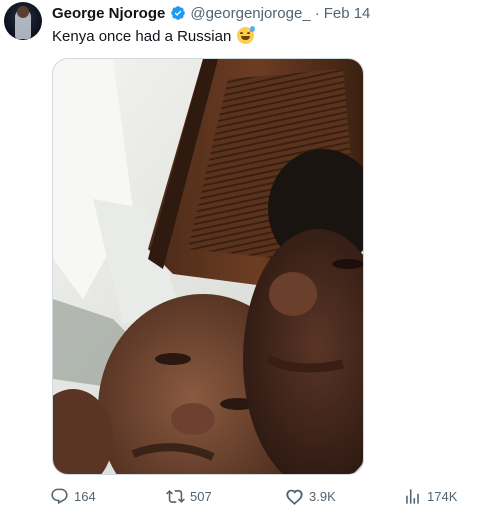 The width and height of the screenshot is (494, 510). Describe the element at coordinates (412, 496) in the screenshot. I see `views-chart-icon` at that location.